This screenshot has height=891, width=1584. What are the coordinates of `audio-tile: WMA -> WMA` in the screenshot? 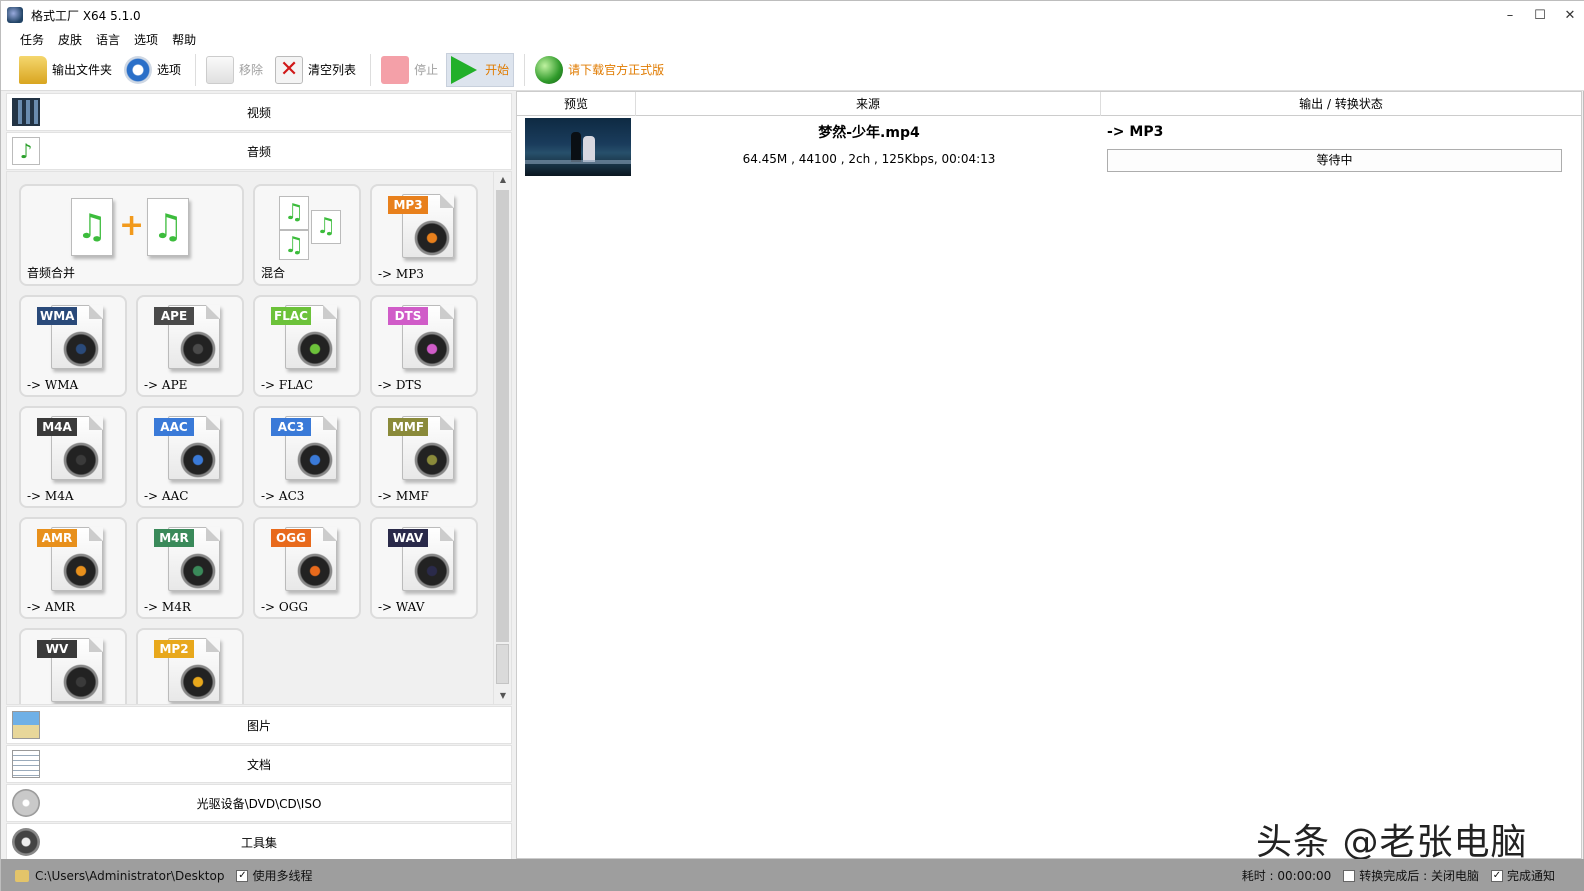 It's located at (73, 346).